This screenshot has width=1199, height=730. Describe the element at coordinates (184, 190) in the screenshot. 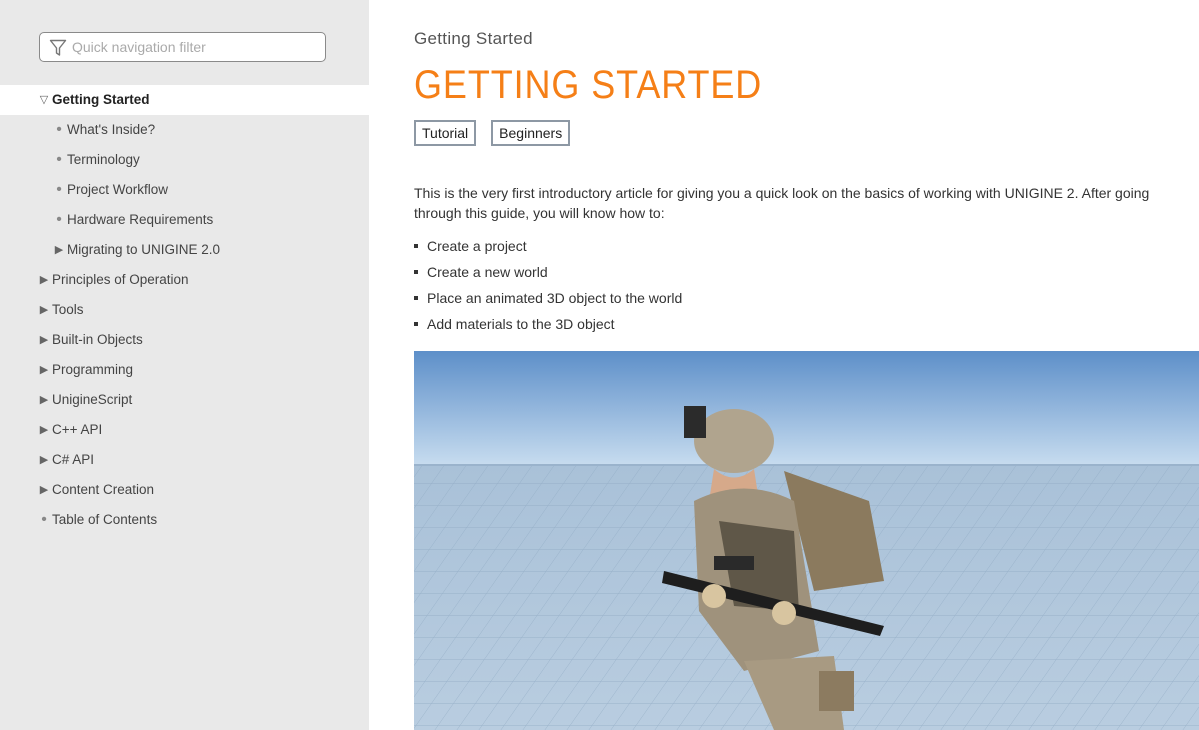

I see `nav-item-project-workflow: • Project Workflow` at that location.